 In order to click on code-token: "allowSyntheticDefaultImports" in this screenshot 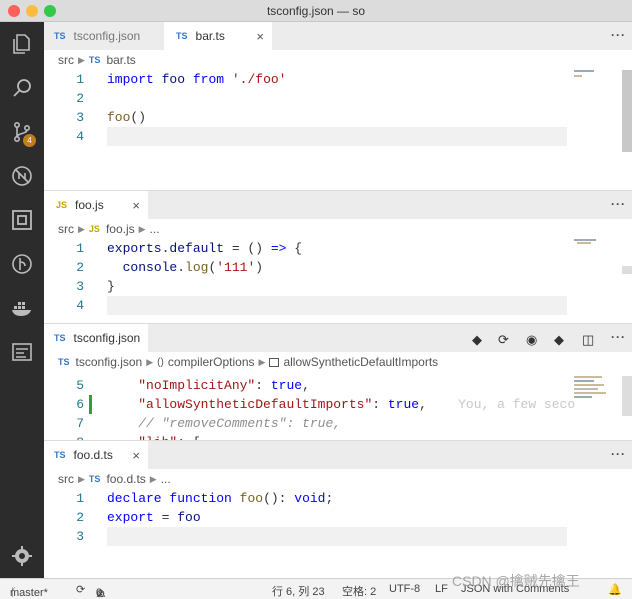, I will do `click(255, 404)`.